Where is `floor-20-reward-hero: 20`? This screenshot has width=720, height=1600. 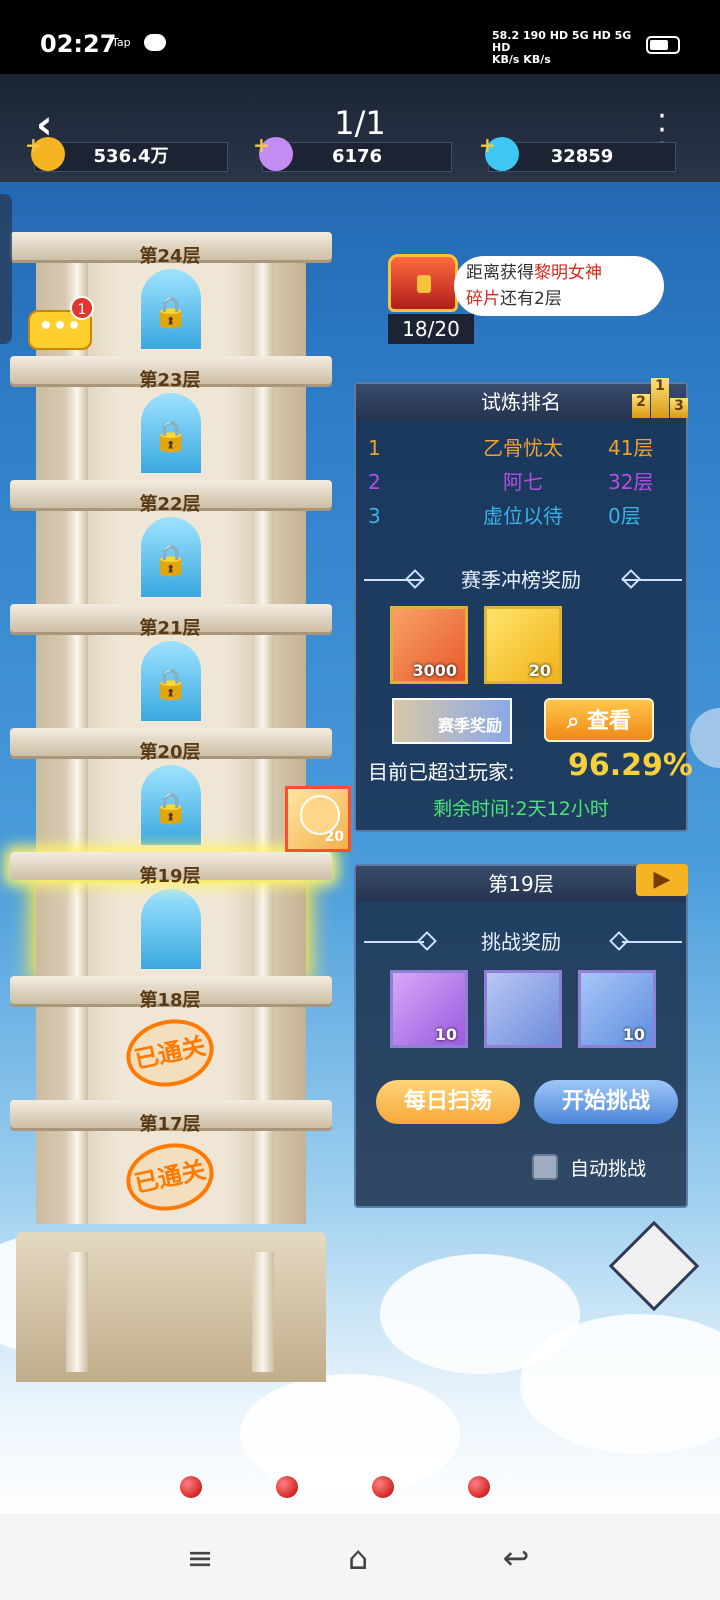 floor-20-reward-hero: 20 is located at coordinates (318, 819).